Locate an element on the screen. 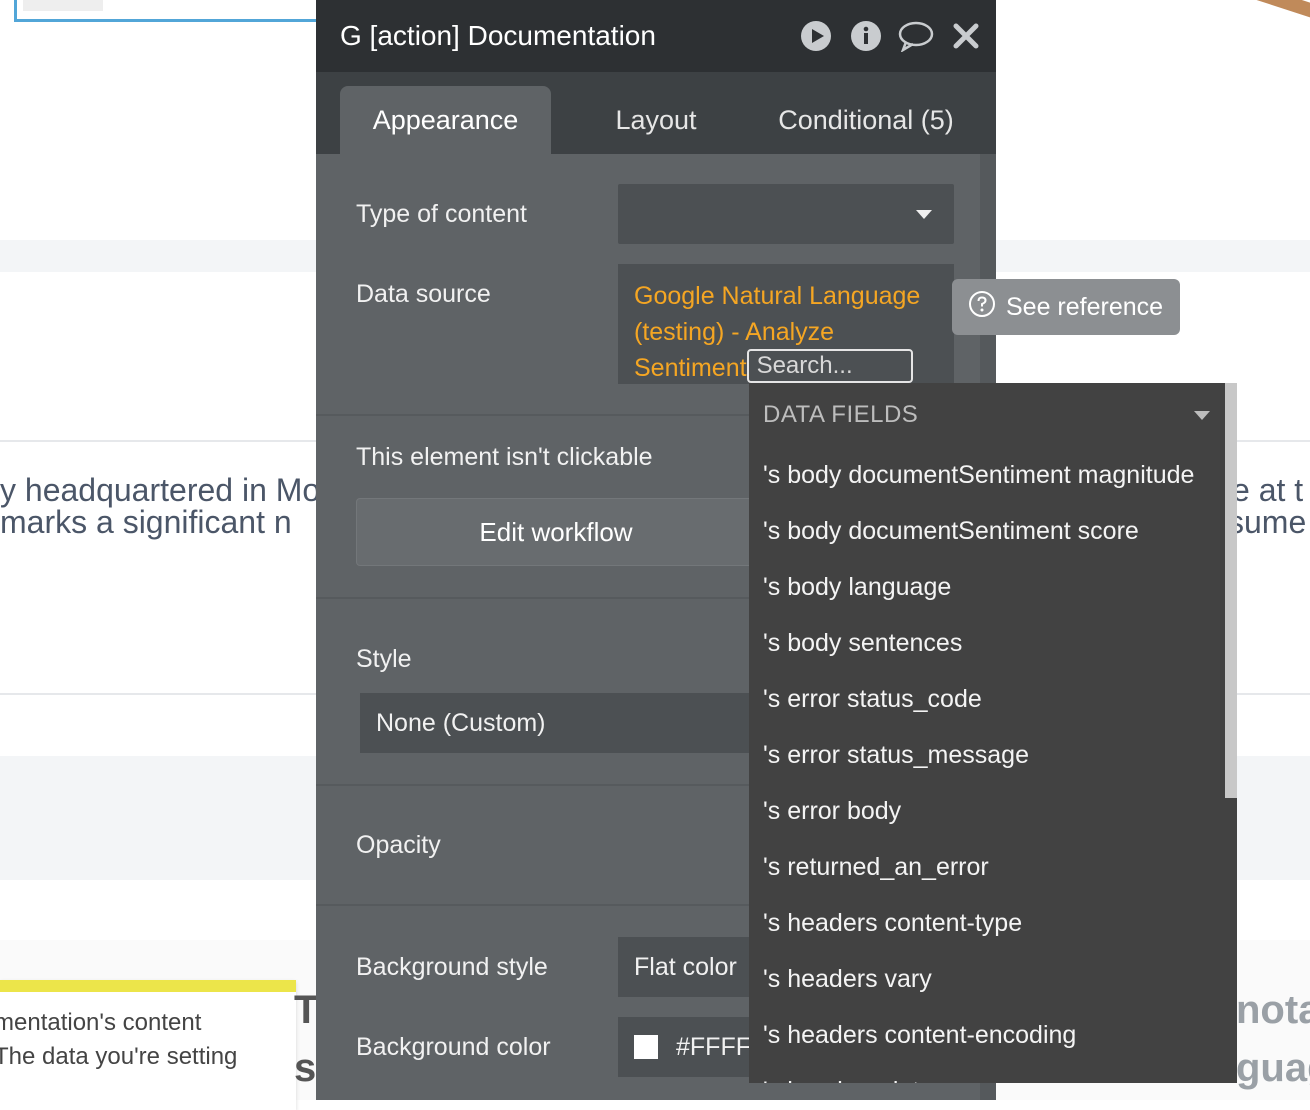  panel-title-bar: G [action] Documentation is located at coordinates (656, 36).